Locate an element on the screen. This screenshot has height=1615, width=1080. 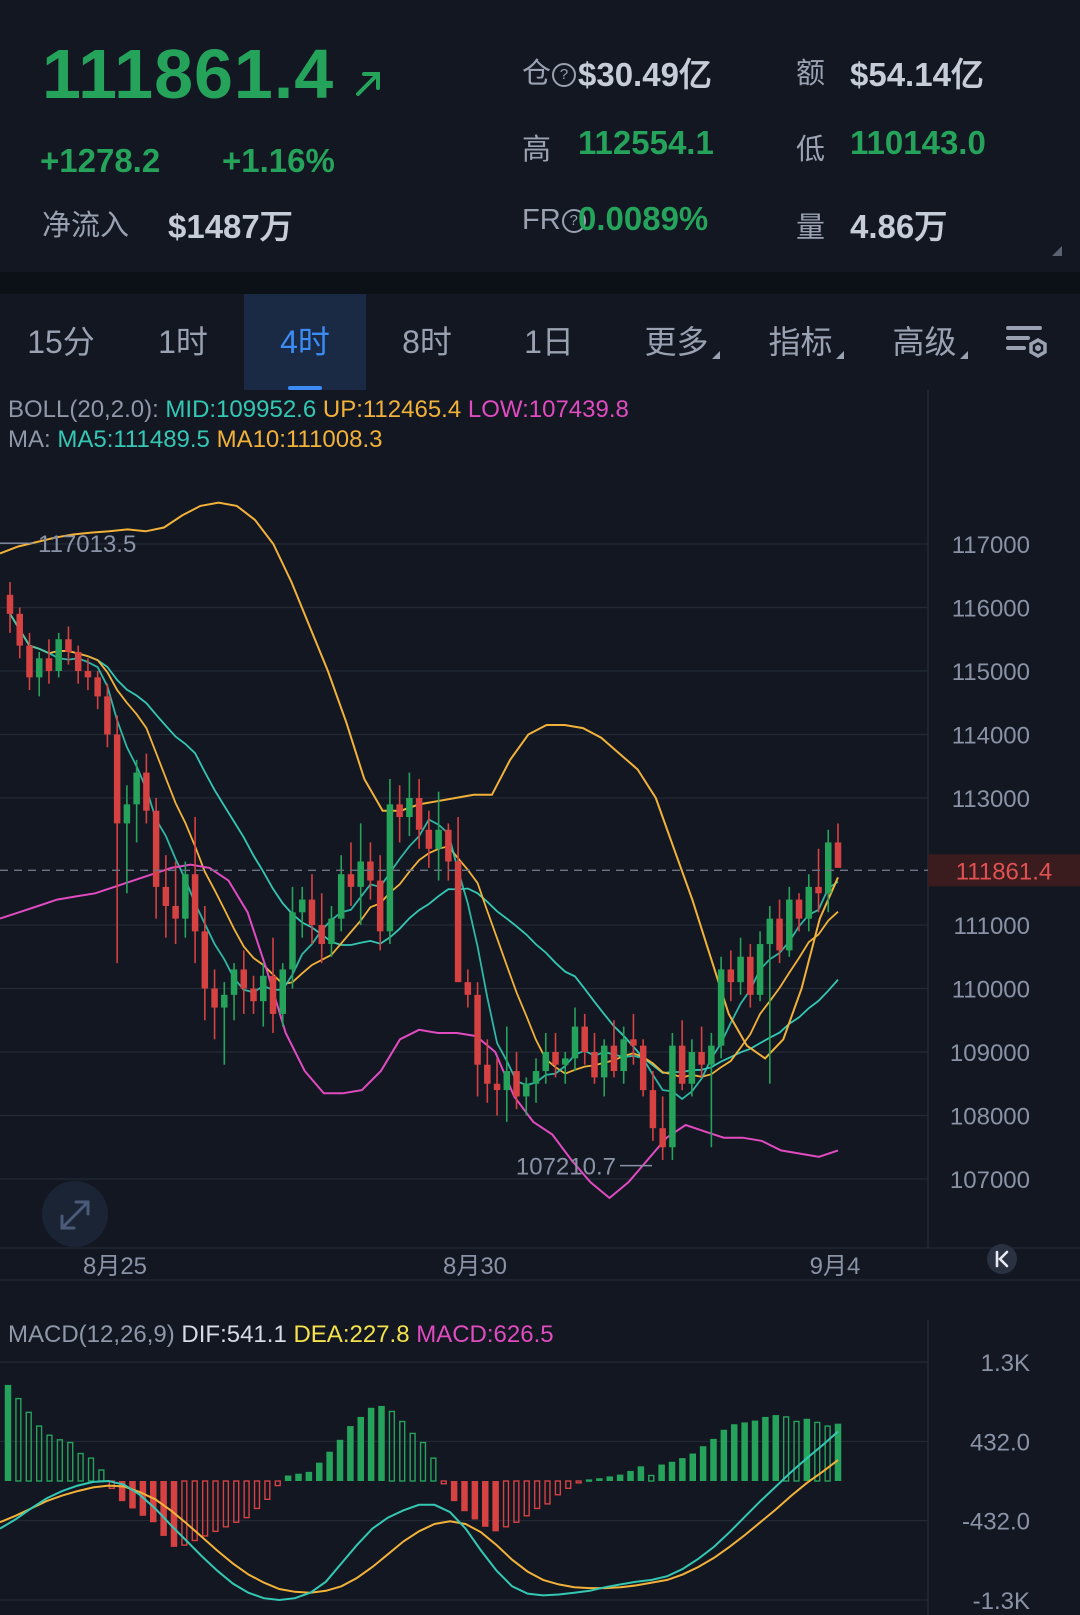
interval-tabs: 15分 1时 4时 8时 1日 更多 指标 高级 is located at coordinates (540, 342).